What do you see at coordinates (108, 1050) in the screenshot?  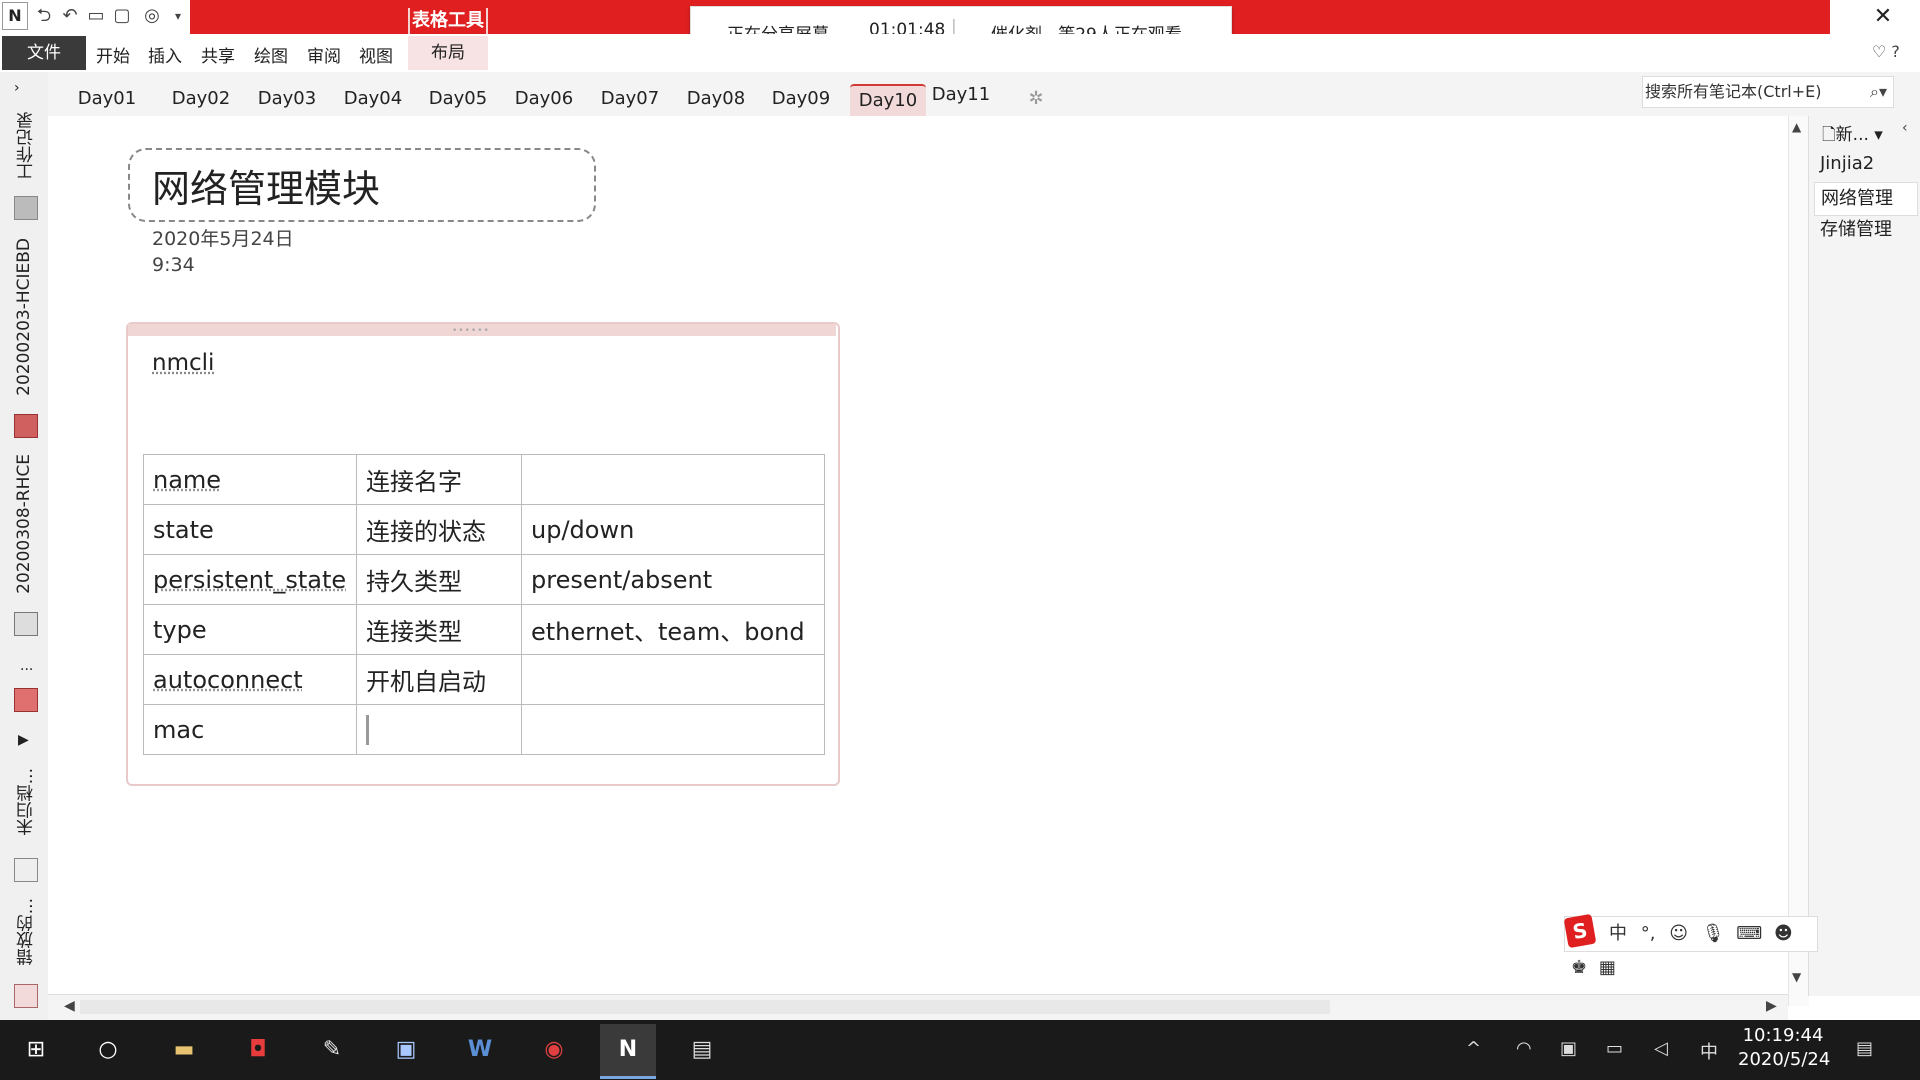 I see `search-circle-icon: ○` at bounding box center [108, 1050].